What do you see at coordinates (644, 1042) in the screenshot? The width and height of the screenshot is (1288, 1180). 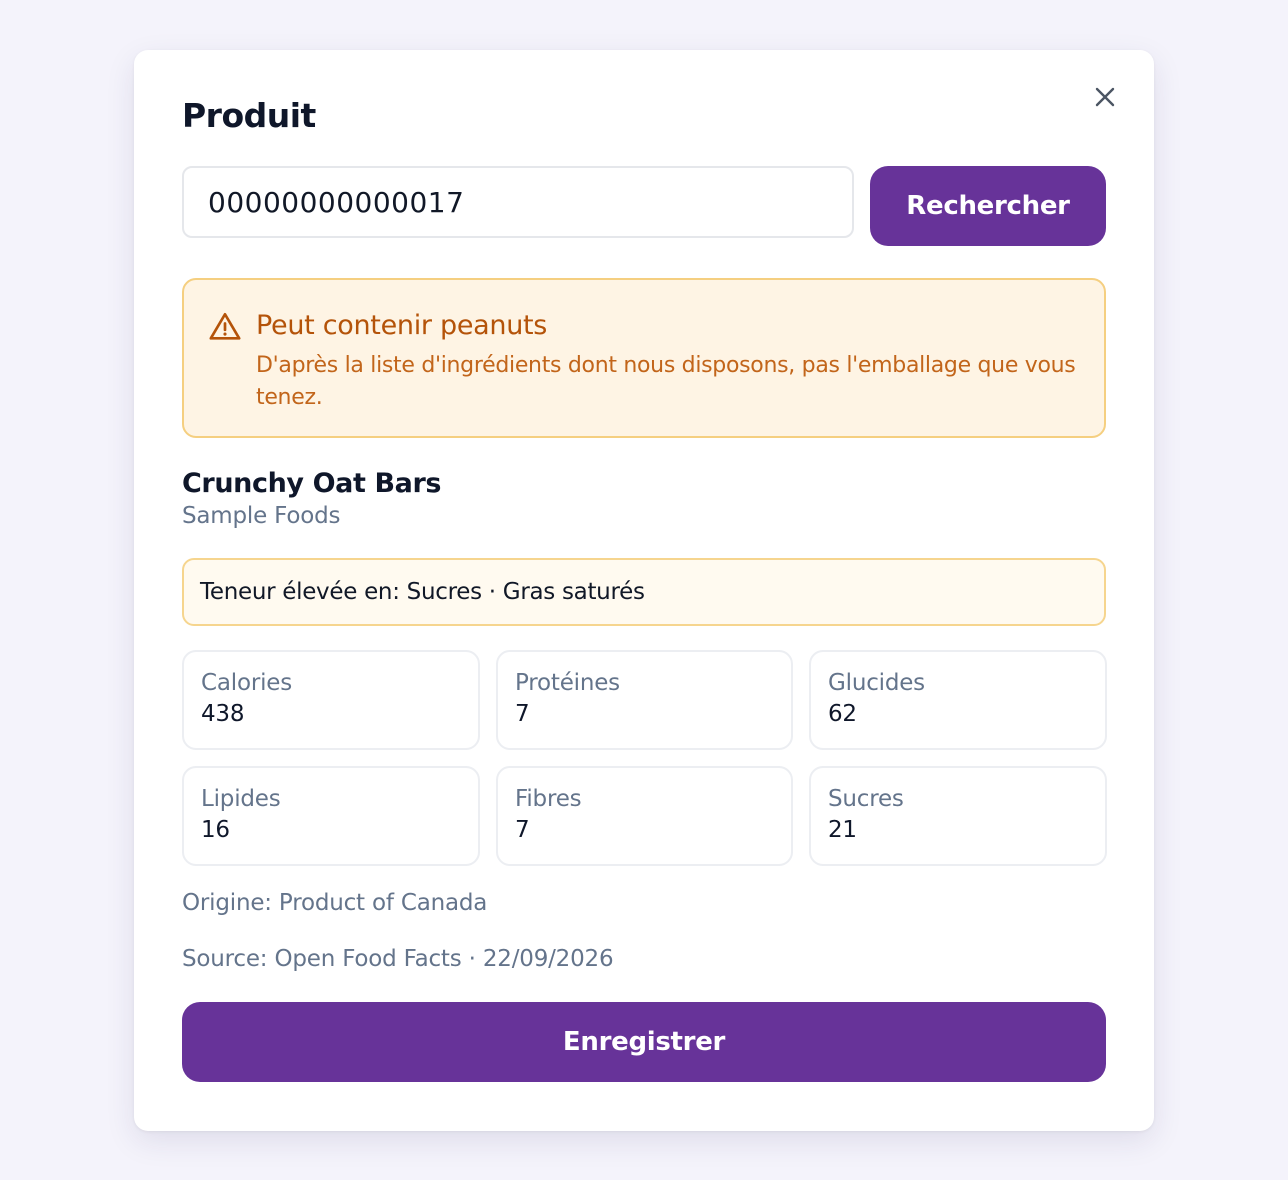 I see `save-button: Enregistrer` at bounding box center [644, 1042].